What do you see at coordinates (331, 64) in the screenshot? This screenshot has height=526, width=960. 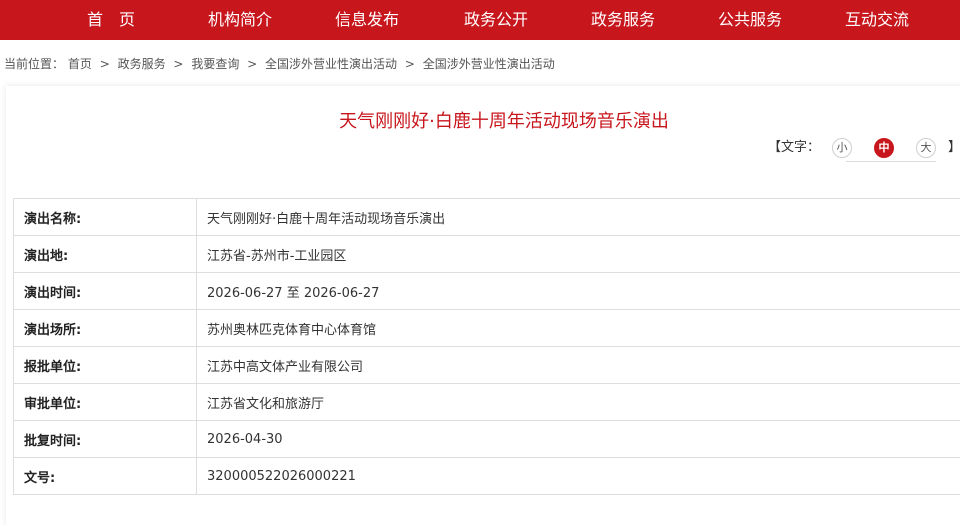 I see `breadcrumb-category: 全国涉外营业性演出活动` at bounding box center [331, 64].